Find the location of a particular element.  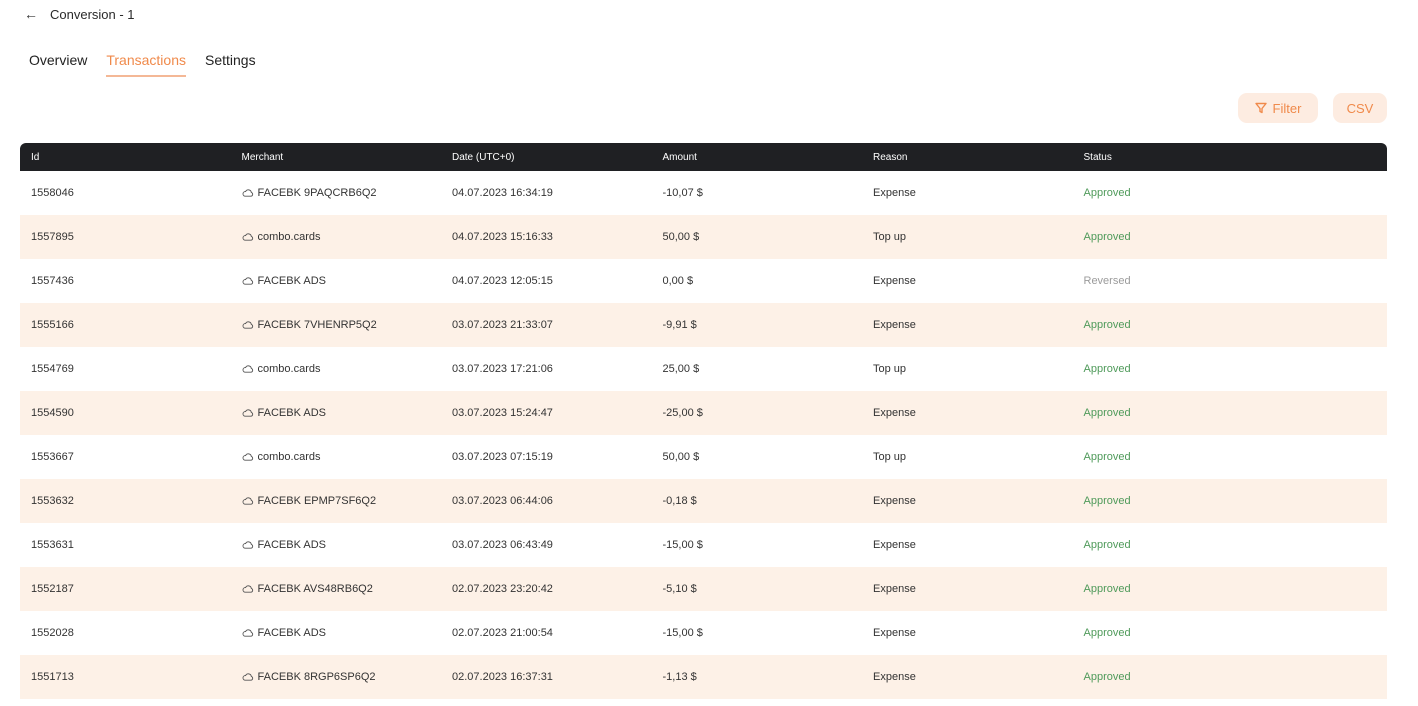

transaction-id: 1557436 is located at coordinates (52, 281).